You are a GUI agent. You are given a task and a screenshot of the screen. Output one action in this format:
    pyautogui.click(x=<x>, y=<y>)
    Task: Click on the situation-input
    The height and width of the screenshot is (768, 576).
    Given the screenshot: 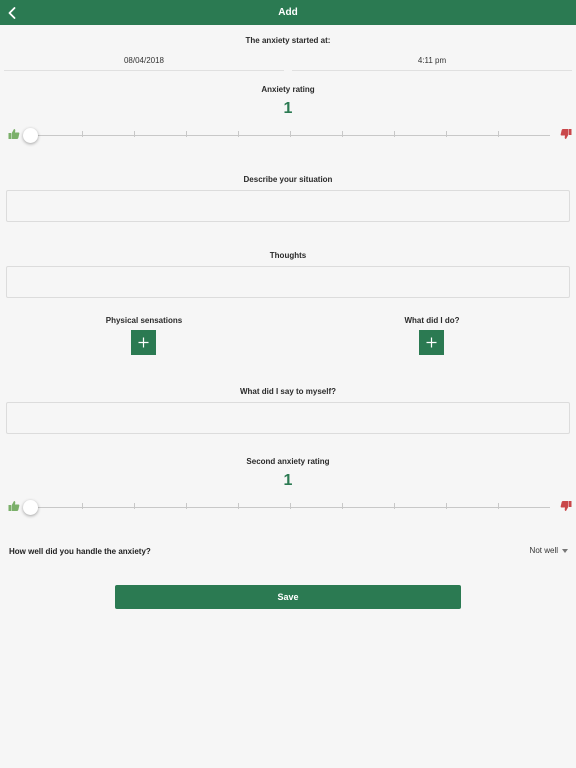 What is the action you would take?
    pyautogui.click(x=288, y=206)
    